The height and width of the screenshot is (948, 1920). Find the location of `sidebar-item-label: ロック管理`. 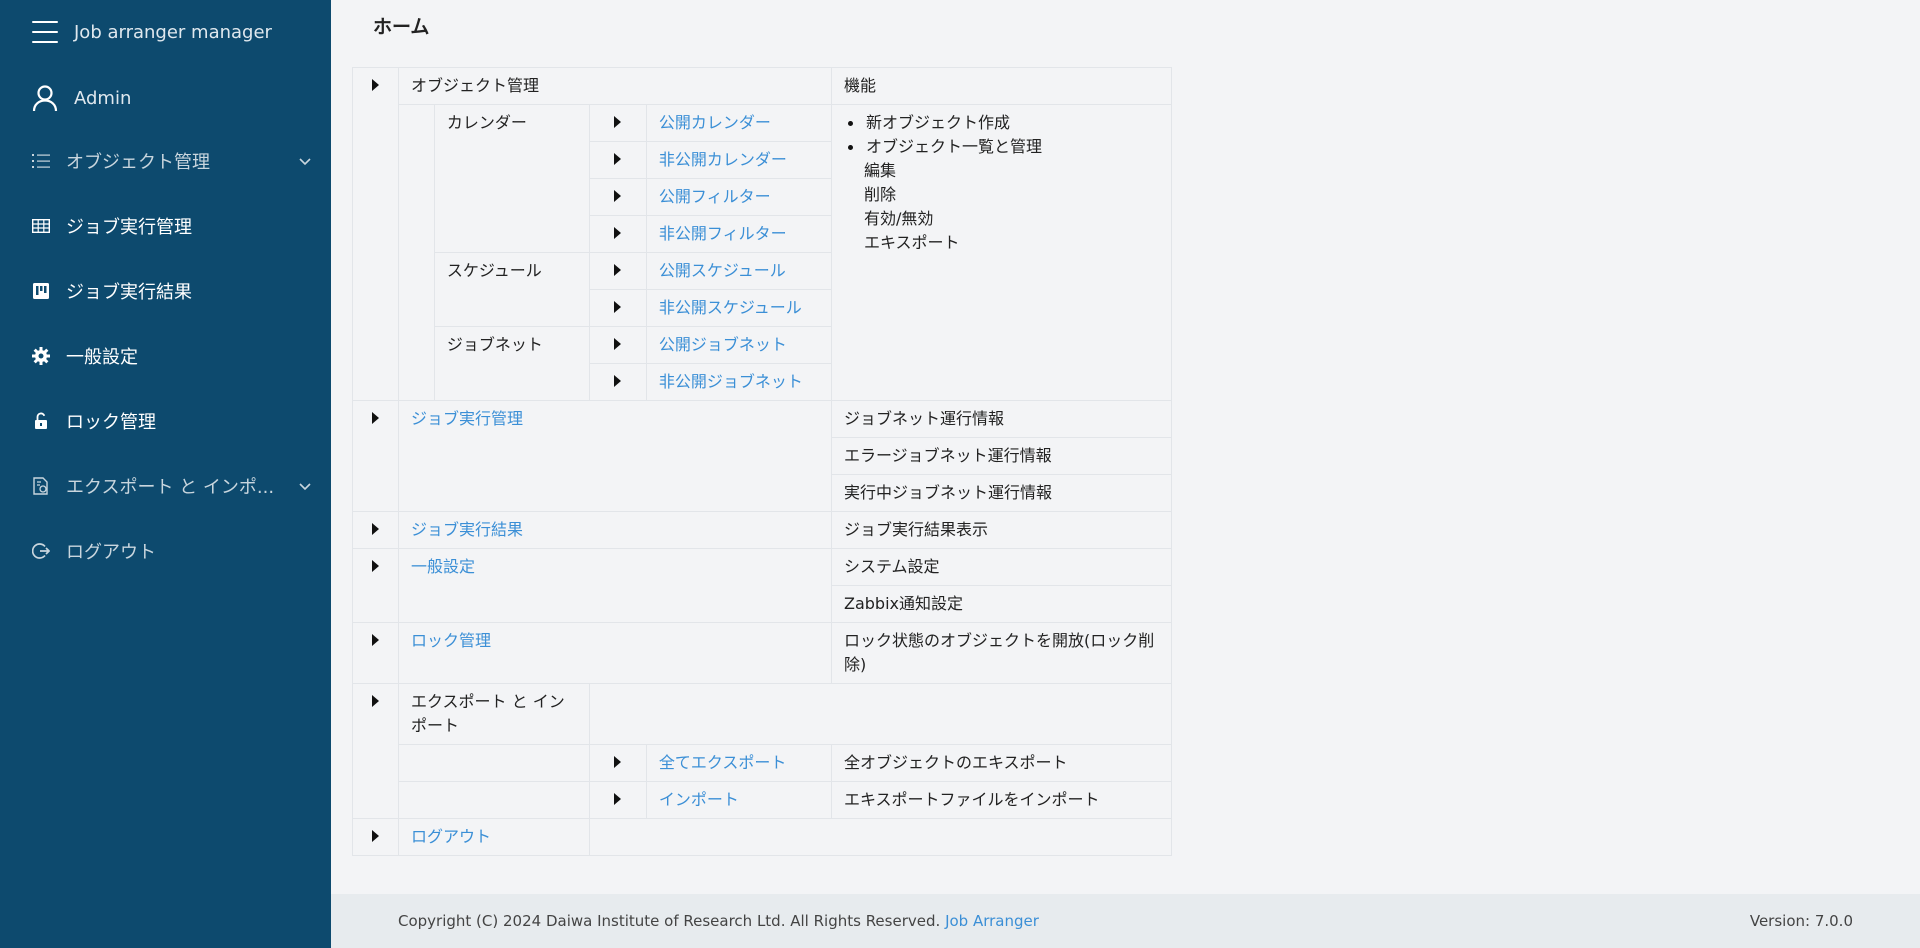

sidebar-item-label: ロック管理 is located at coordinates (111, 422).